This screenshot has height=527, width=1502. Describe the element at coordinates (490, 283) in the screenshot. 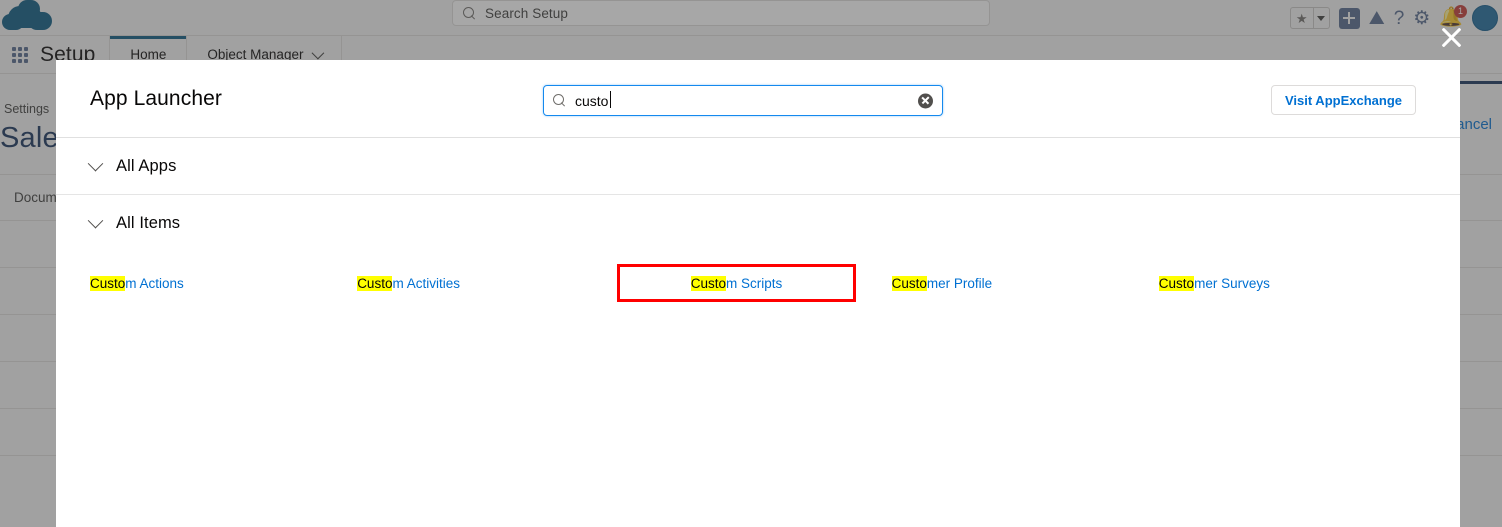

I see `list-item: Custom Activities` at that location.